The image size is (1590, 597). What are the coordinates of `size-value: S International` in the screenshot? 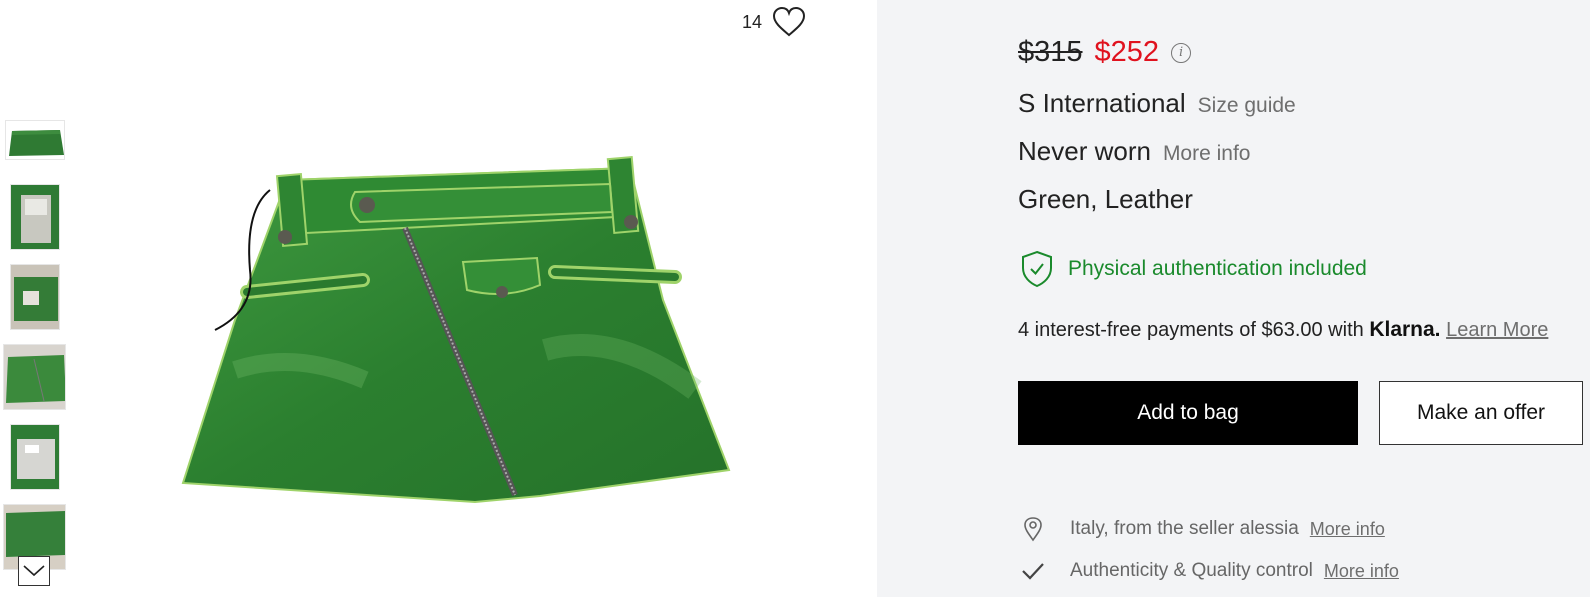 It's located at (1102, 103).